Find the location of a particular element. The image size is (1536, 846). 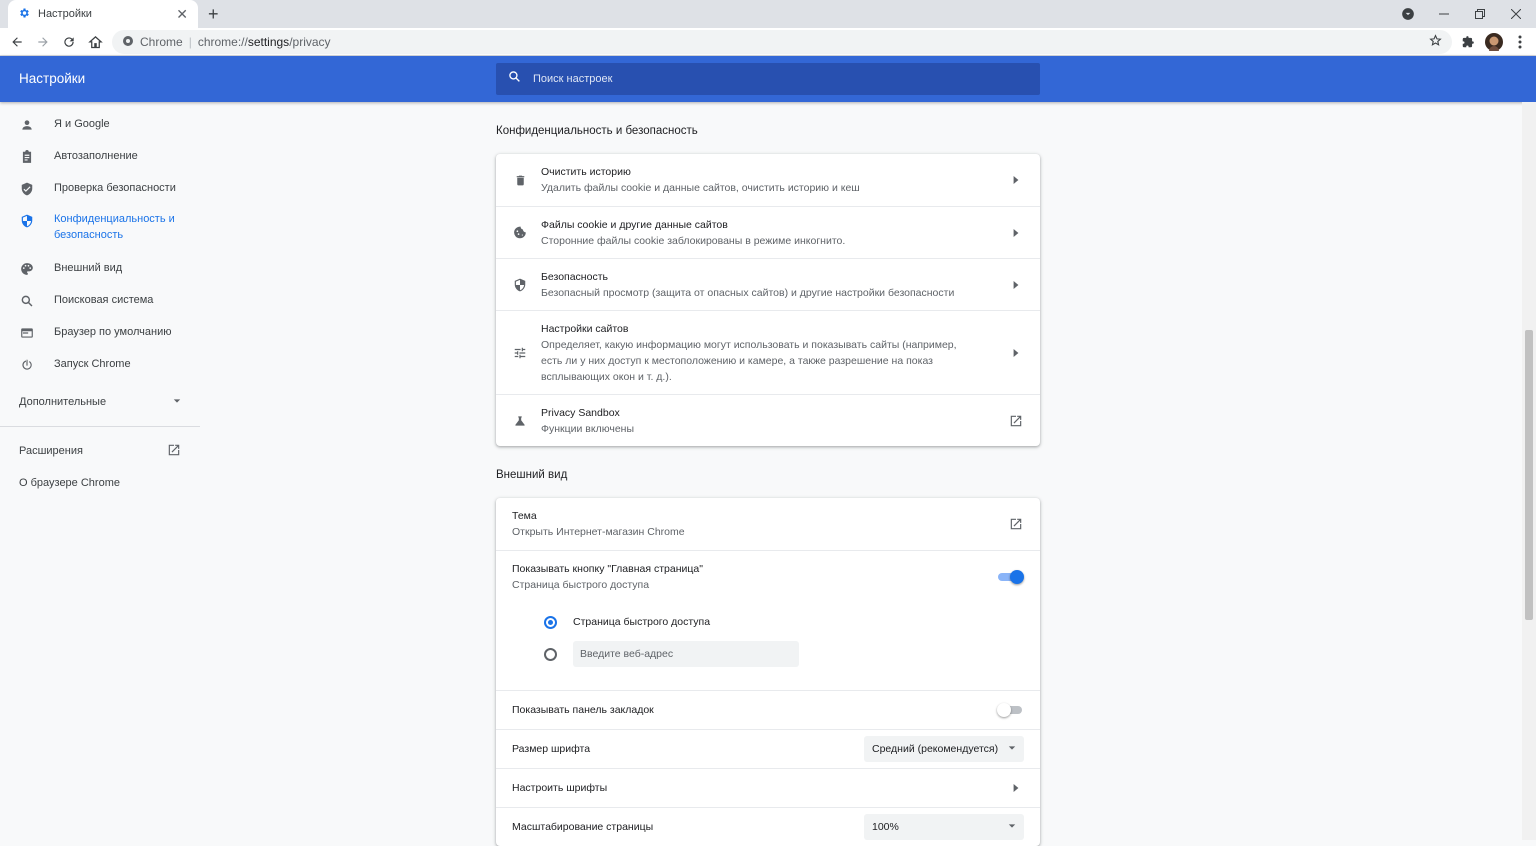

browser-toolbar: Chrome | chrome://settings/privacy is located at coordinates (768, 42).